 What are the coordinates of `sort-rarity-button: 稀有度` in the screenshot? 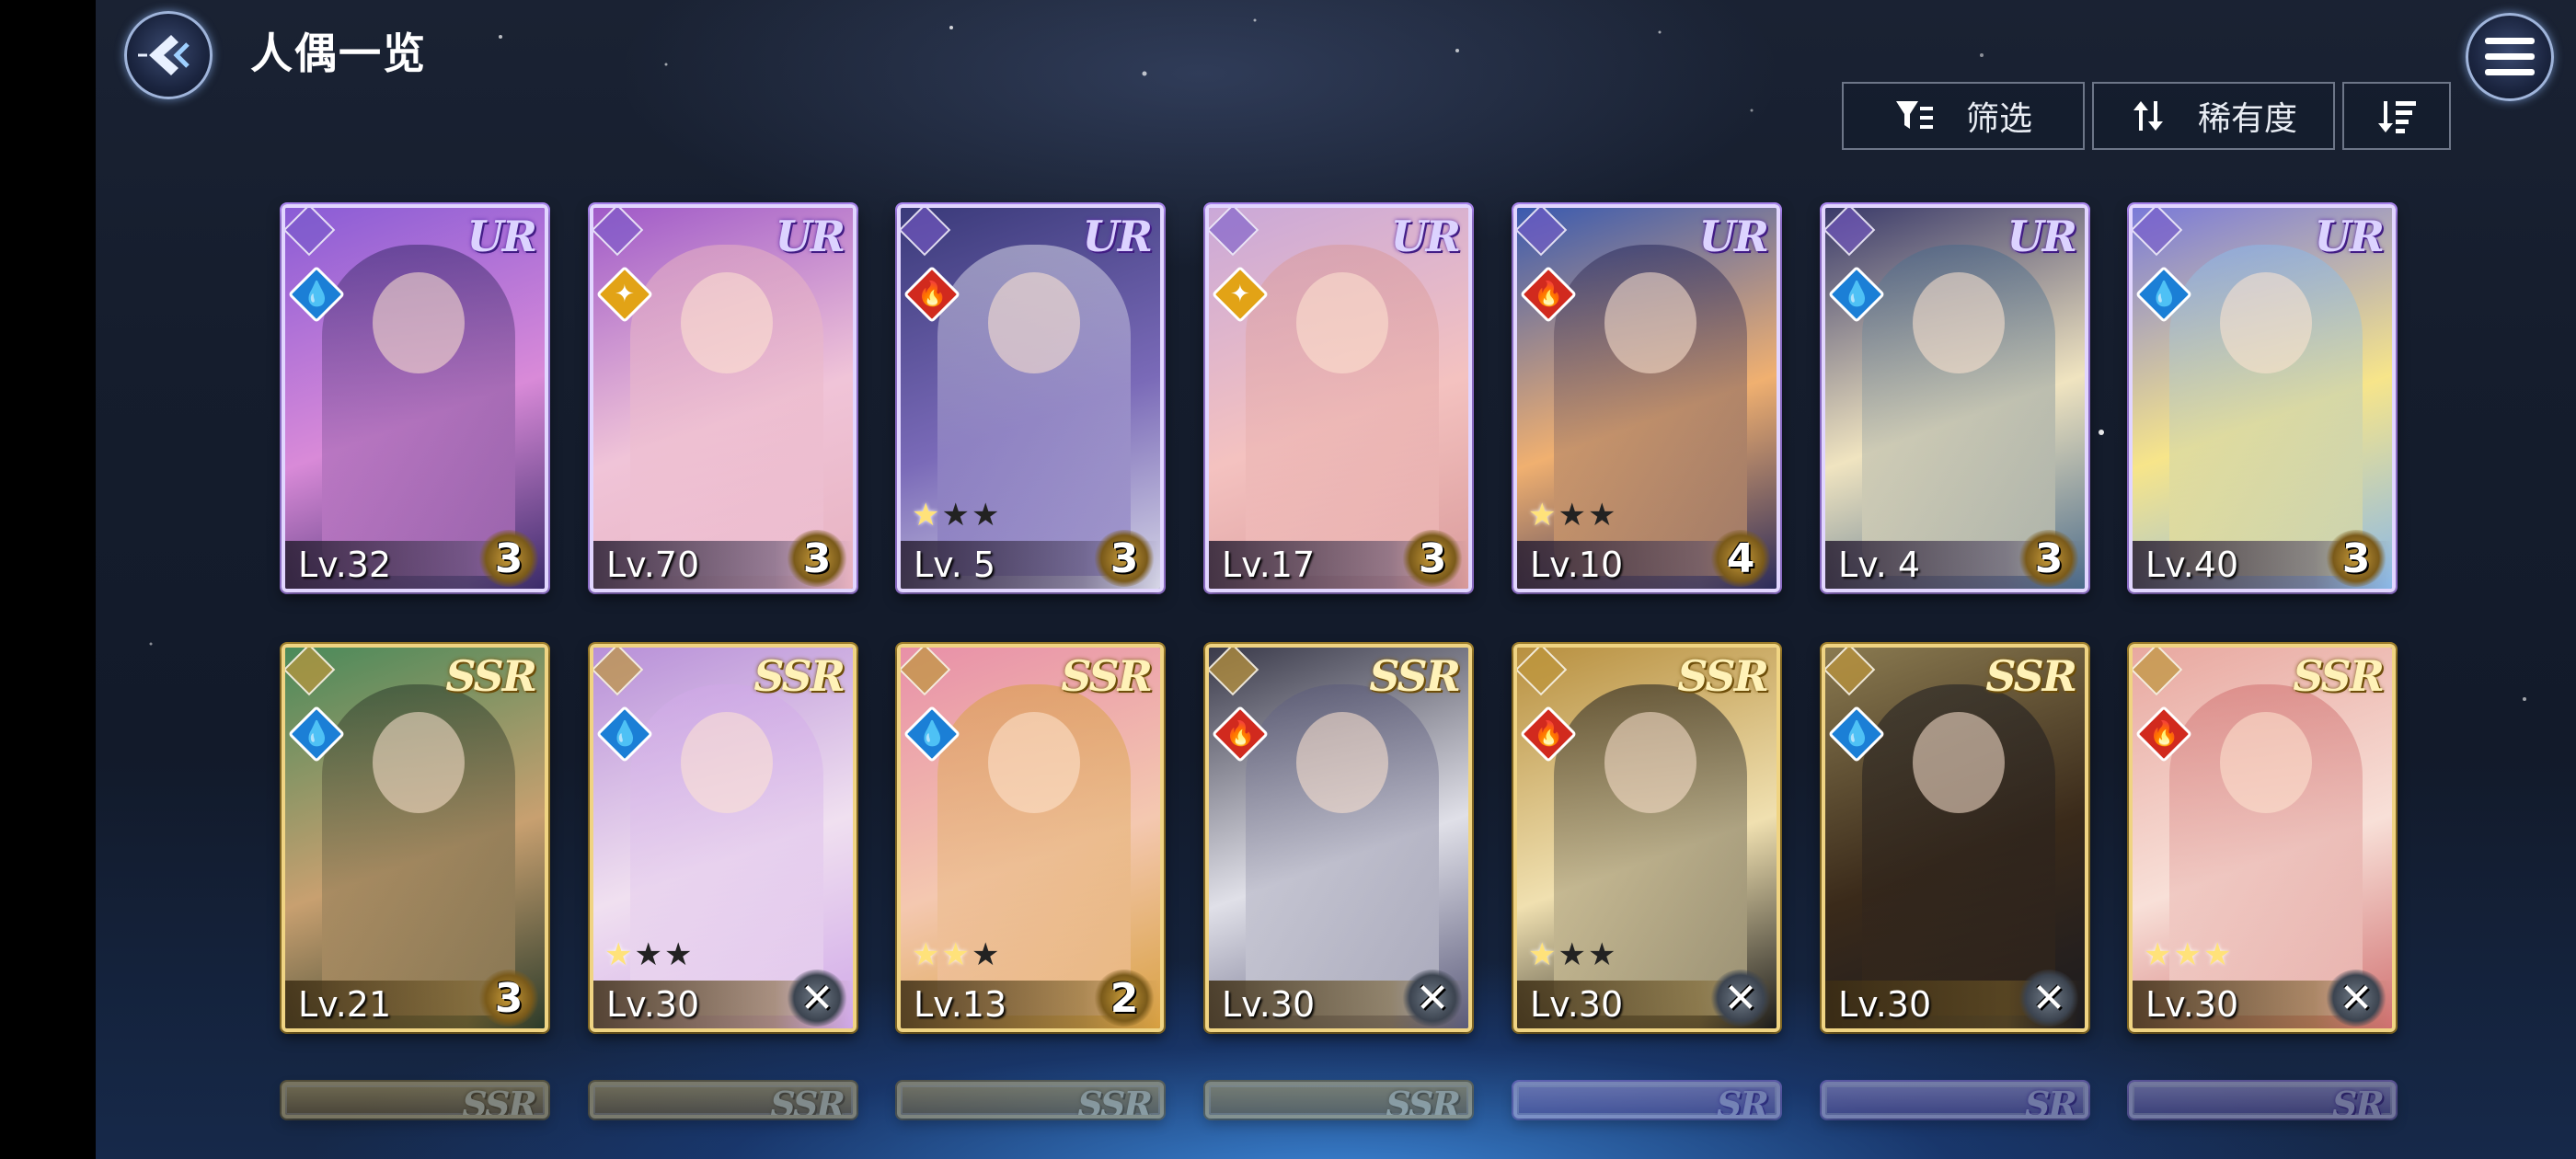 It's located at (2213, 116).